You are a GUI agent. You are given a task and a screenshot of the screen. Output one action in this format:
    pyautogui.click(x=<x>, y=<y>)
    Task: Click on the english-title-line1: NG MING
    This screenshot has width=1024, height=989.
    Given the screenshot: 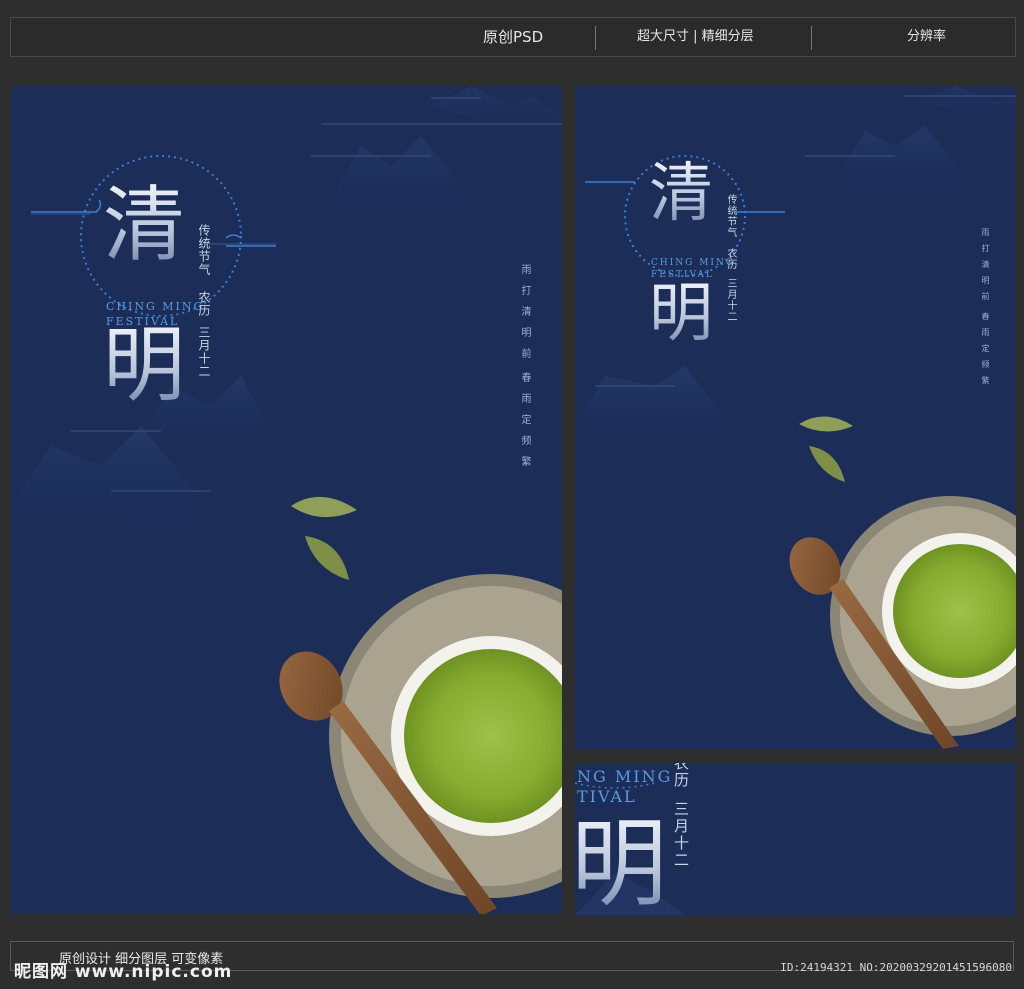 What is the action you would take?
    pyautogui.click(x=625, y=776)
    